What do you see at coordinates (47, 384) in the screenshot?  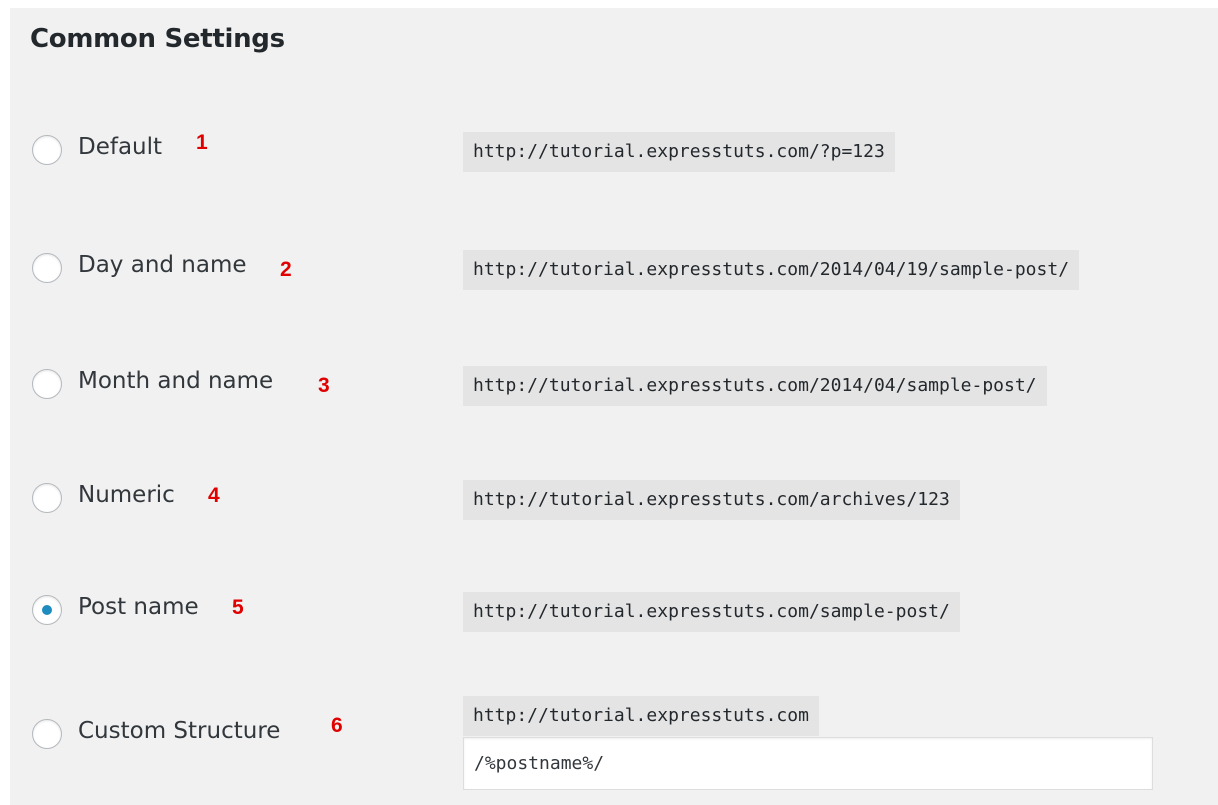 I see `radio-month-and-name` at bounding box center [47, 384].